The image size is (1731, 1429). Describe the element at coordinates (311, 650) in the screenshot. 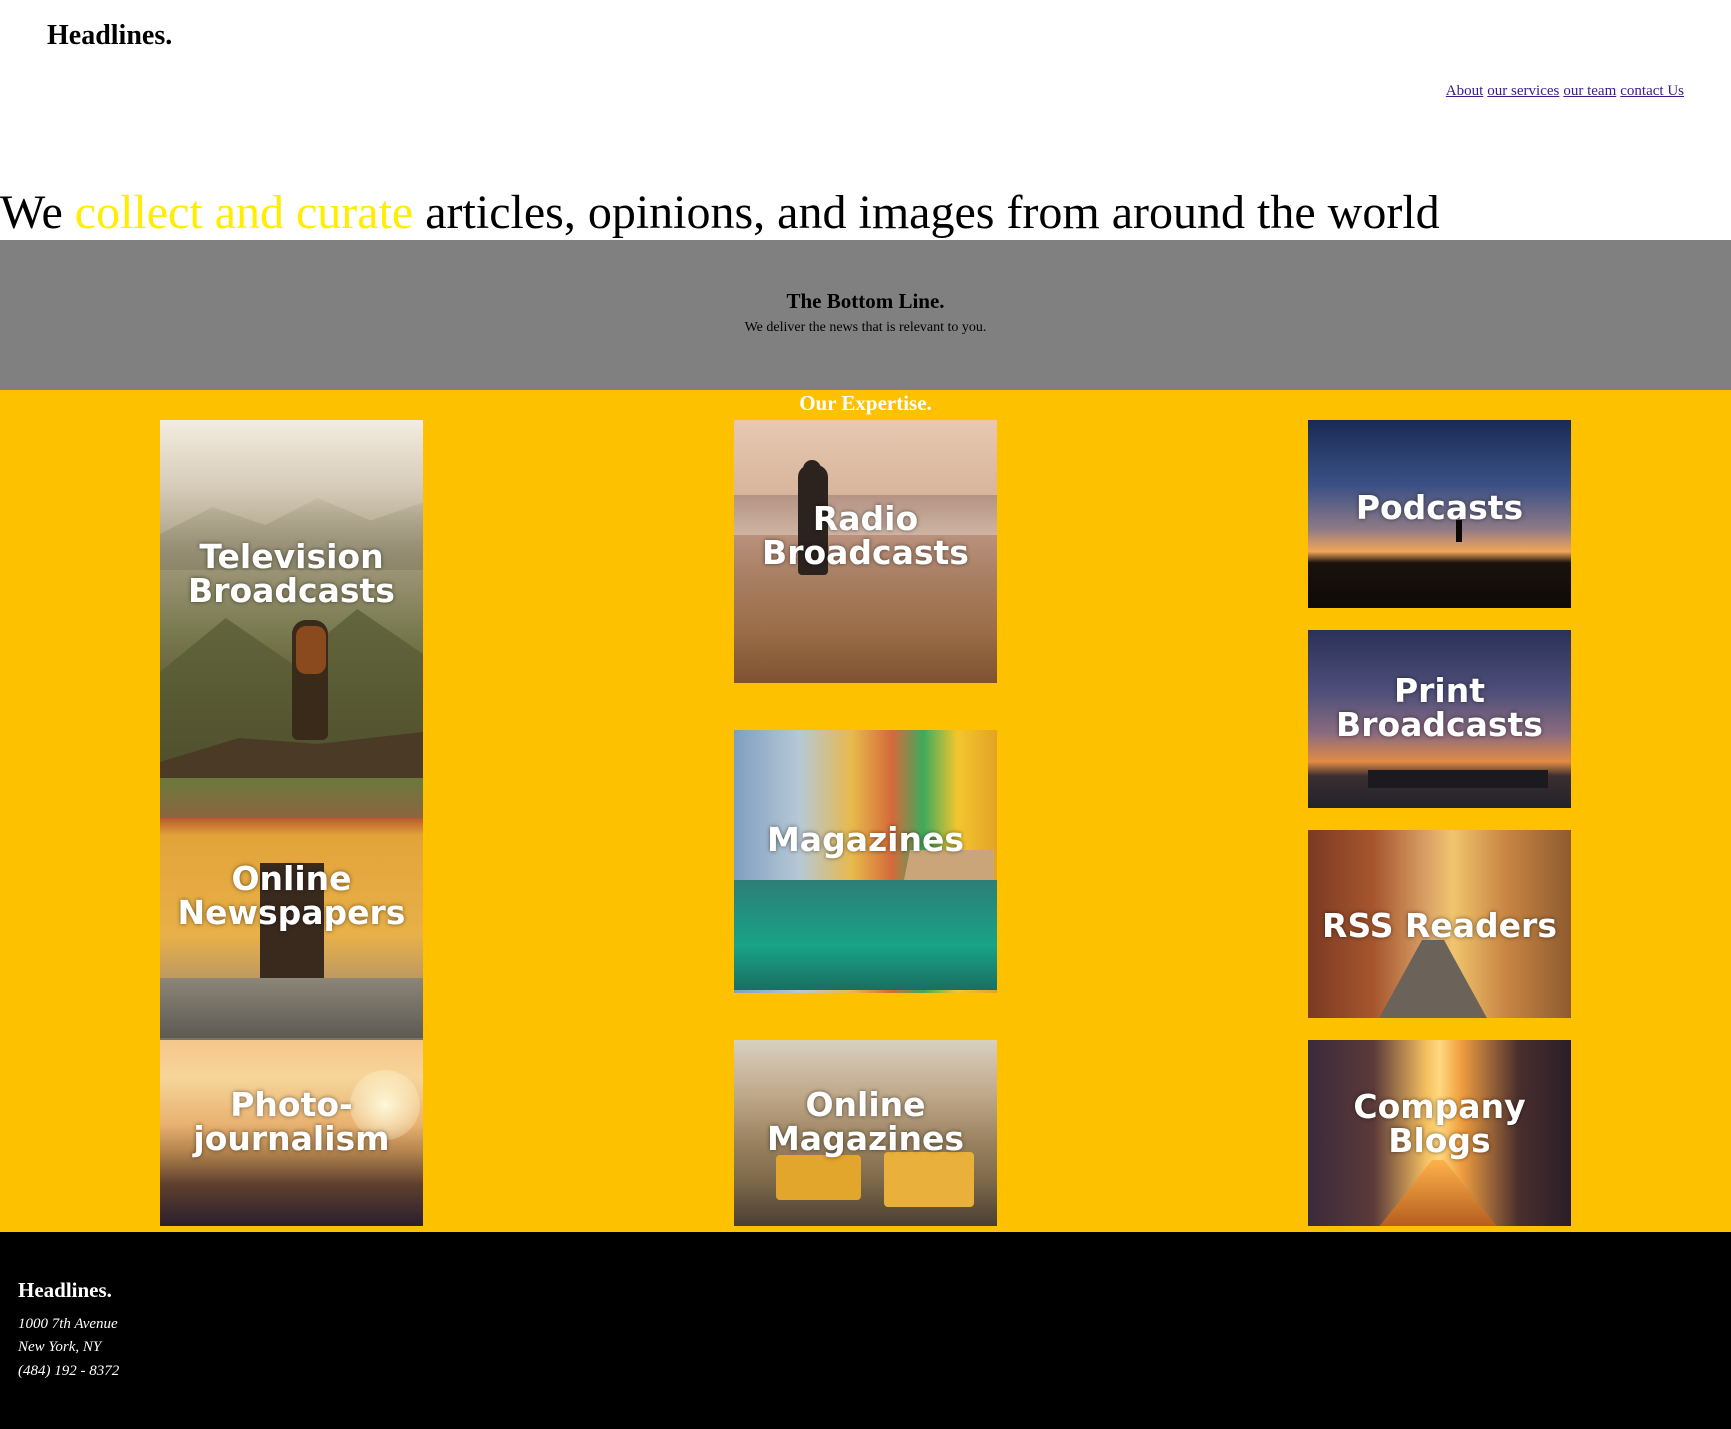

I see `tile-photo-backpack` at that location.